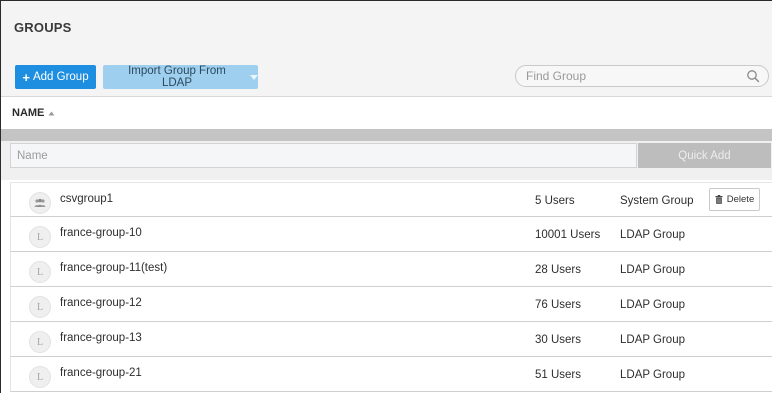 The image size is (772, 393). Describe the element at coordinates (113, 268) in the screenshot. I see `group-name: france-group-11(test)` at that location.